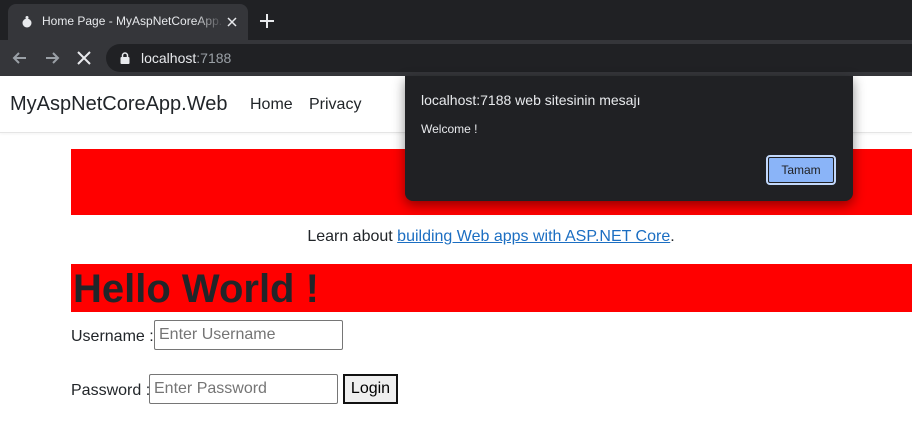  Describe the element at coordinates (169, 58) in the screenshot. I see `url-host: localhost` at that location.